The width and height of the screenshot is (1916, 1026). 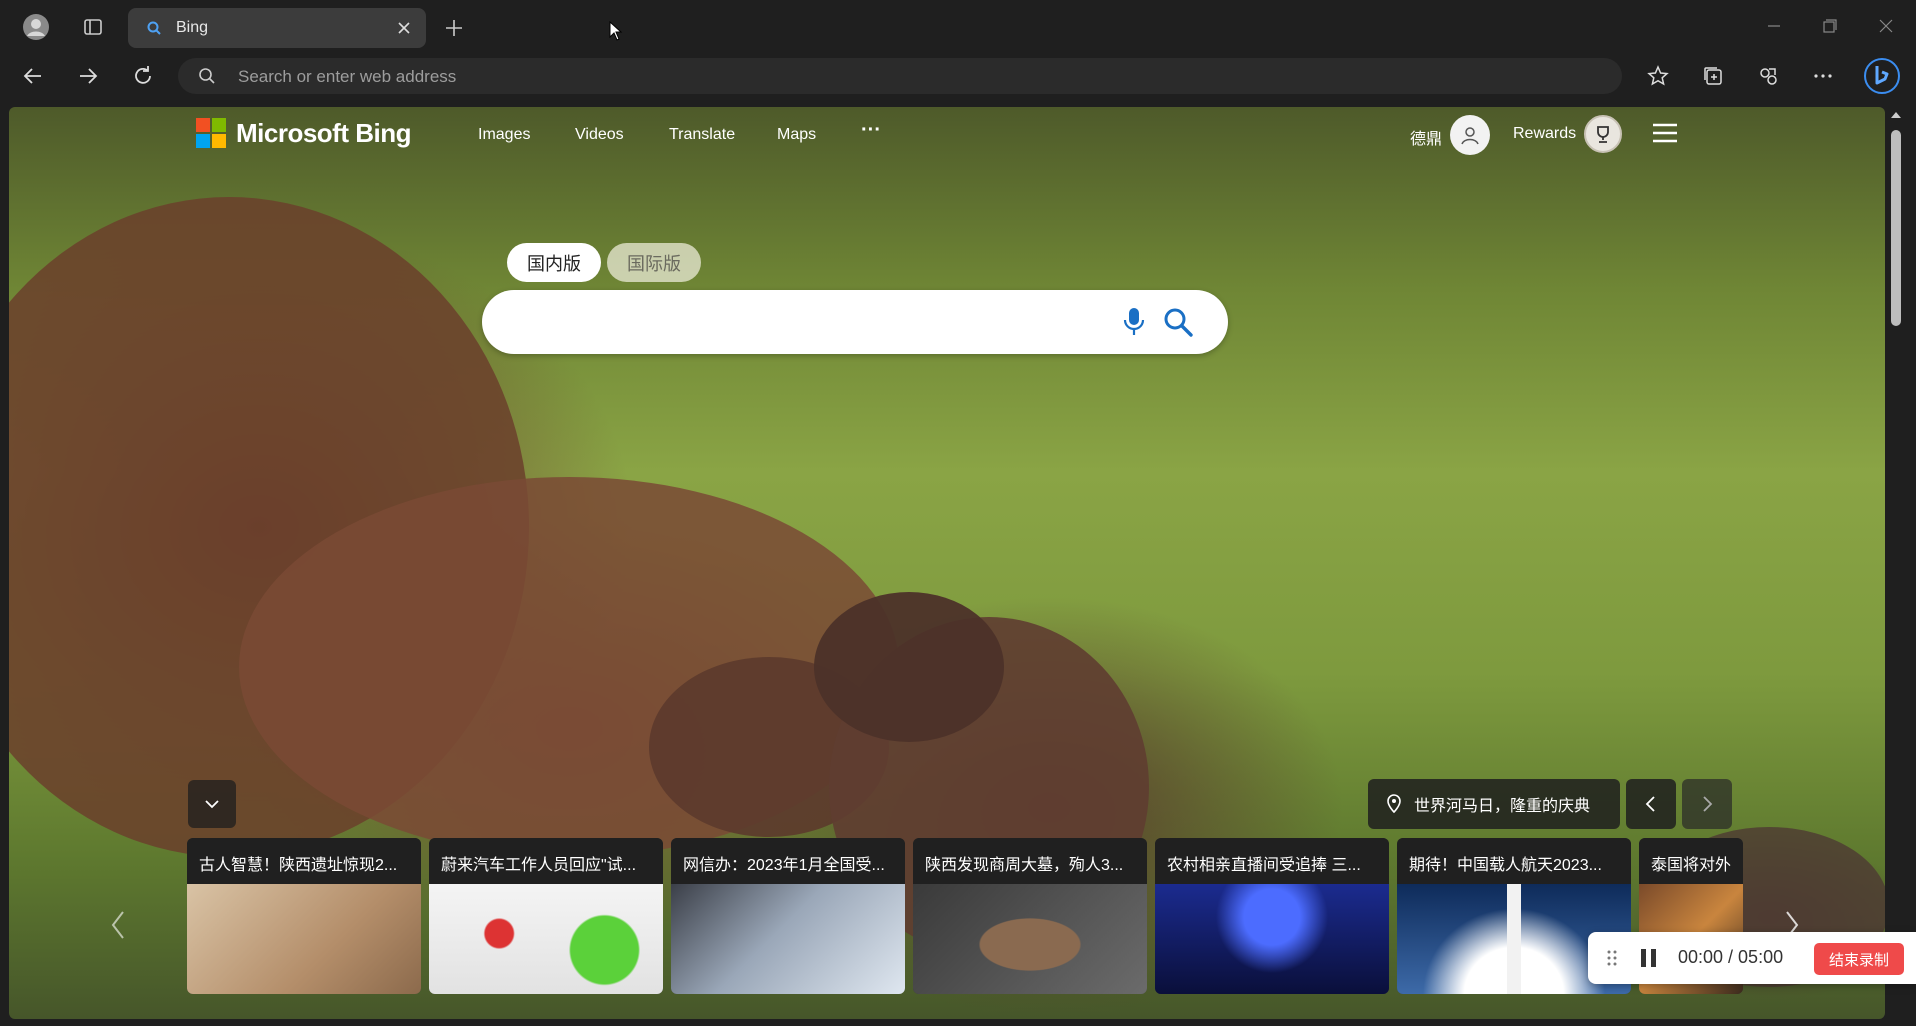 What do you see at coordinates (554, 262) in the screenshot?
I see `scope-tab-domestic: 国内版` at bounding box center [554, 262].